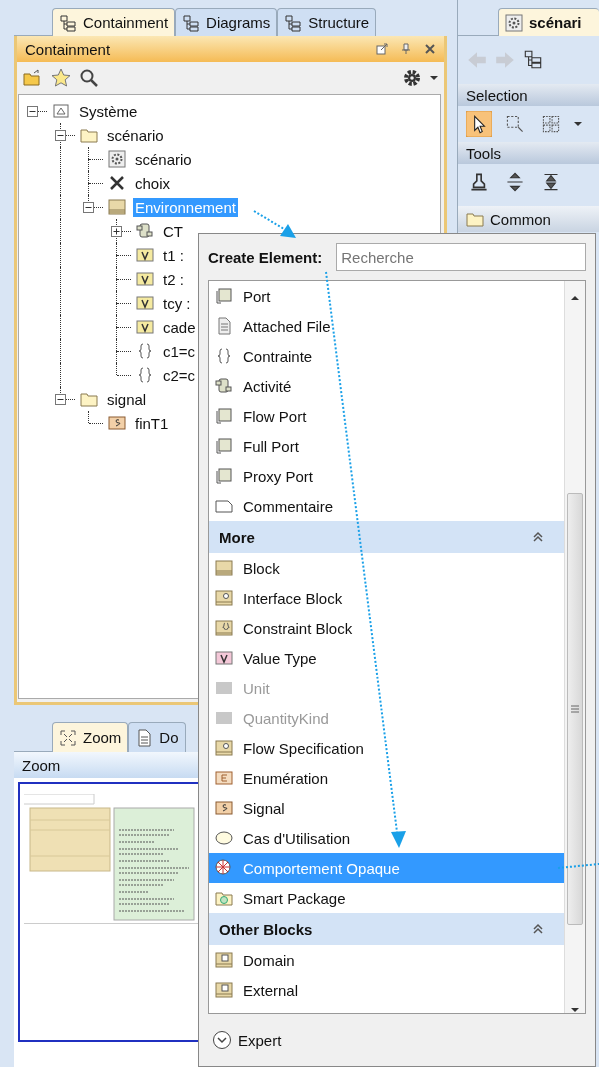 The width and height of the screenshot is (599, 1067). I want to click on panel-title: Containment, so click(68, 49).